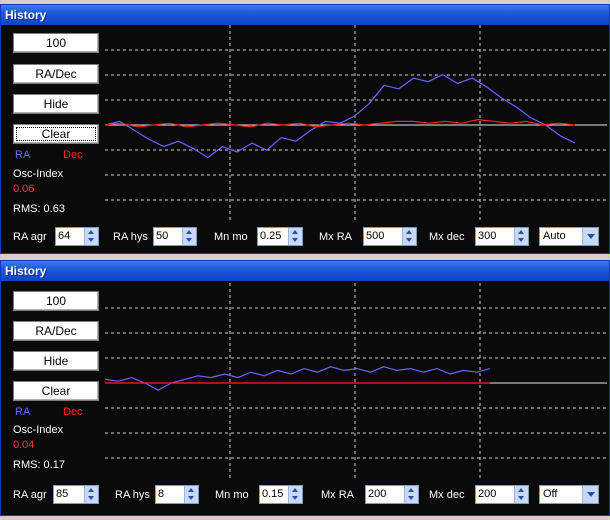  I want to click on mx-ra-value: 200, so click(377, 494).